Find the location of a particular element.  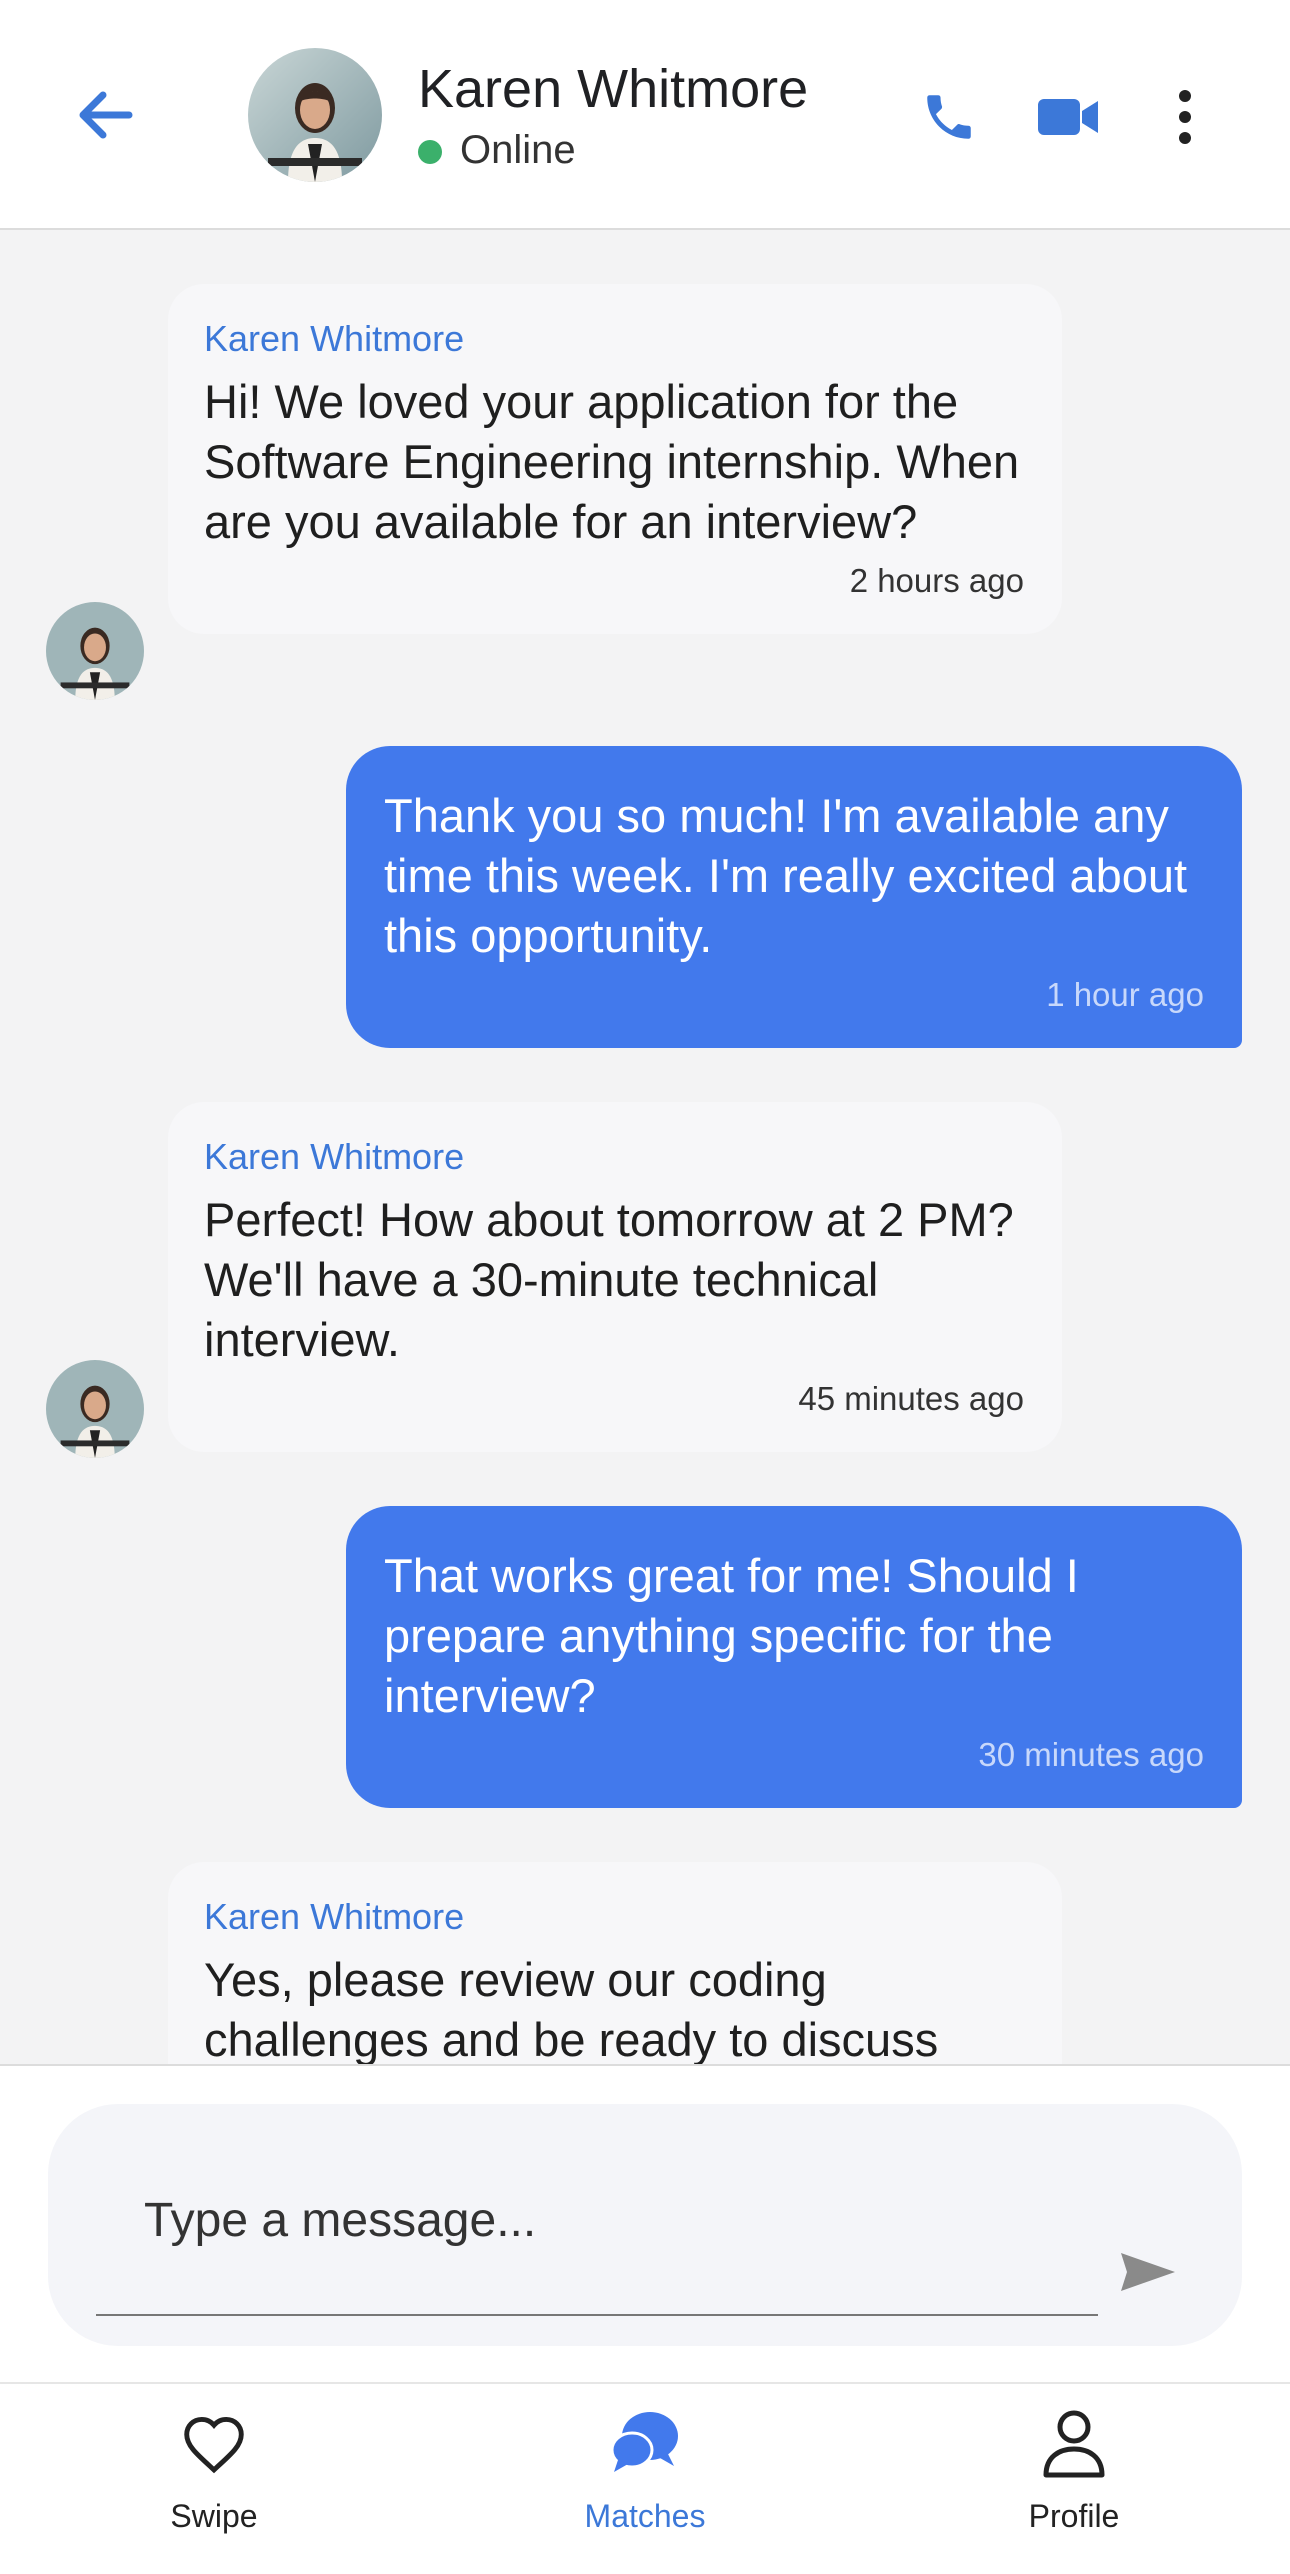

message-time: 30 minutes ago is located at coordinates (1091, 1754).